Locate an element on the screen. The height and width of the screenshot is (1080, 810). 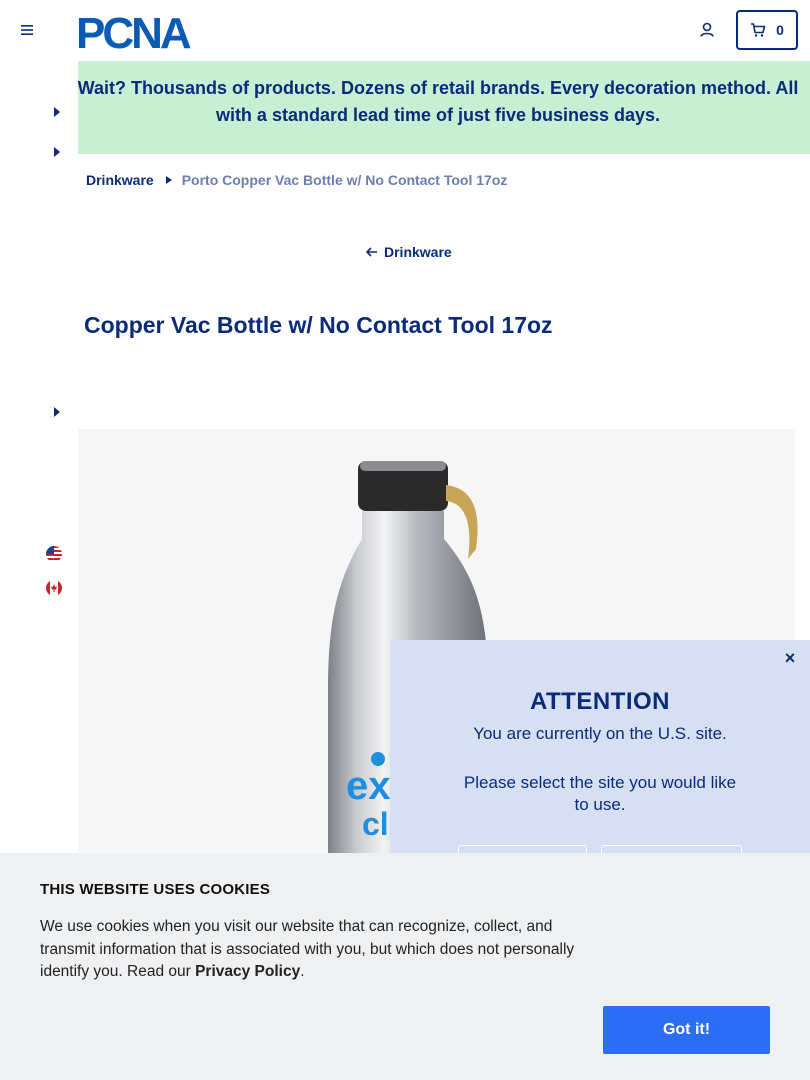
cart-count: 0 is located at coordinates (780, 30).